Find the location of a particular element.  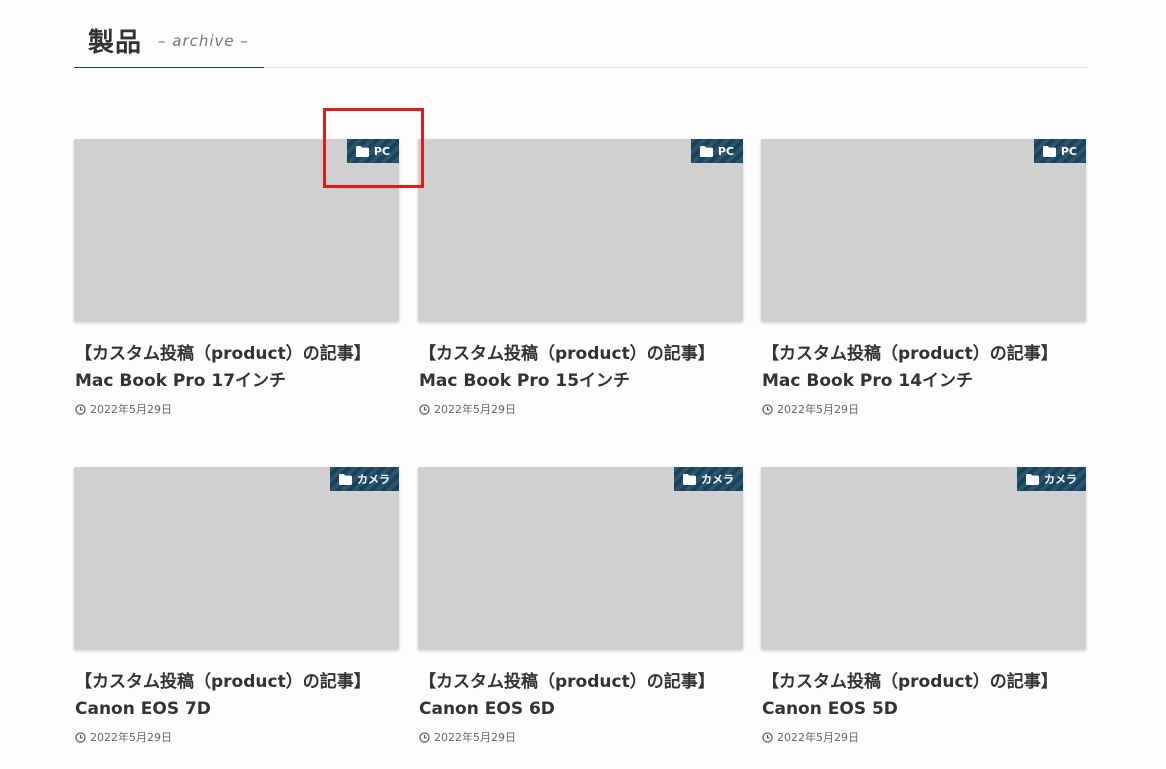

post-title: 【カスタム投稿（product）の記事】 Mac Book Pro 17インチ is located at coordinates (240, 368).